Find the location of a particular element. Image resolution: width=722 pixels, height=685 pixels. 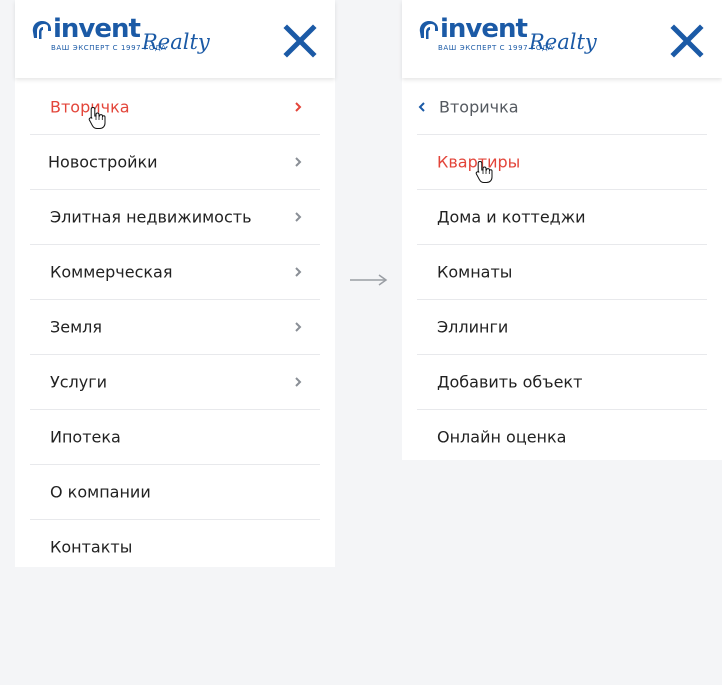

submenu-item-online-evaluation: Онлайн оценка is located at coordinates (562, 437).